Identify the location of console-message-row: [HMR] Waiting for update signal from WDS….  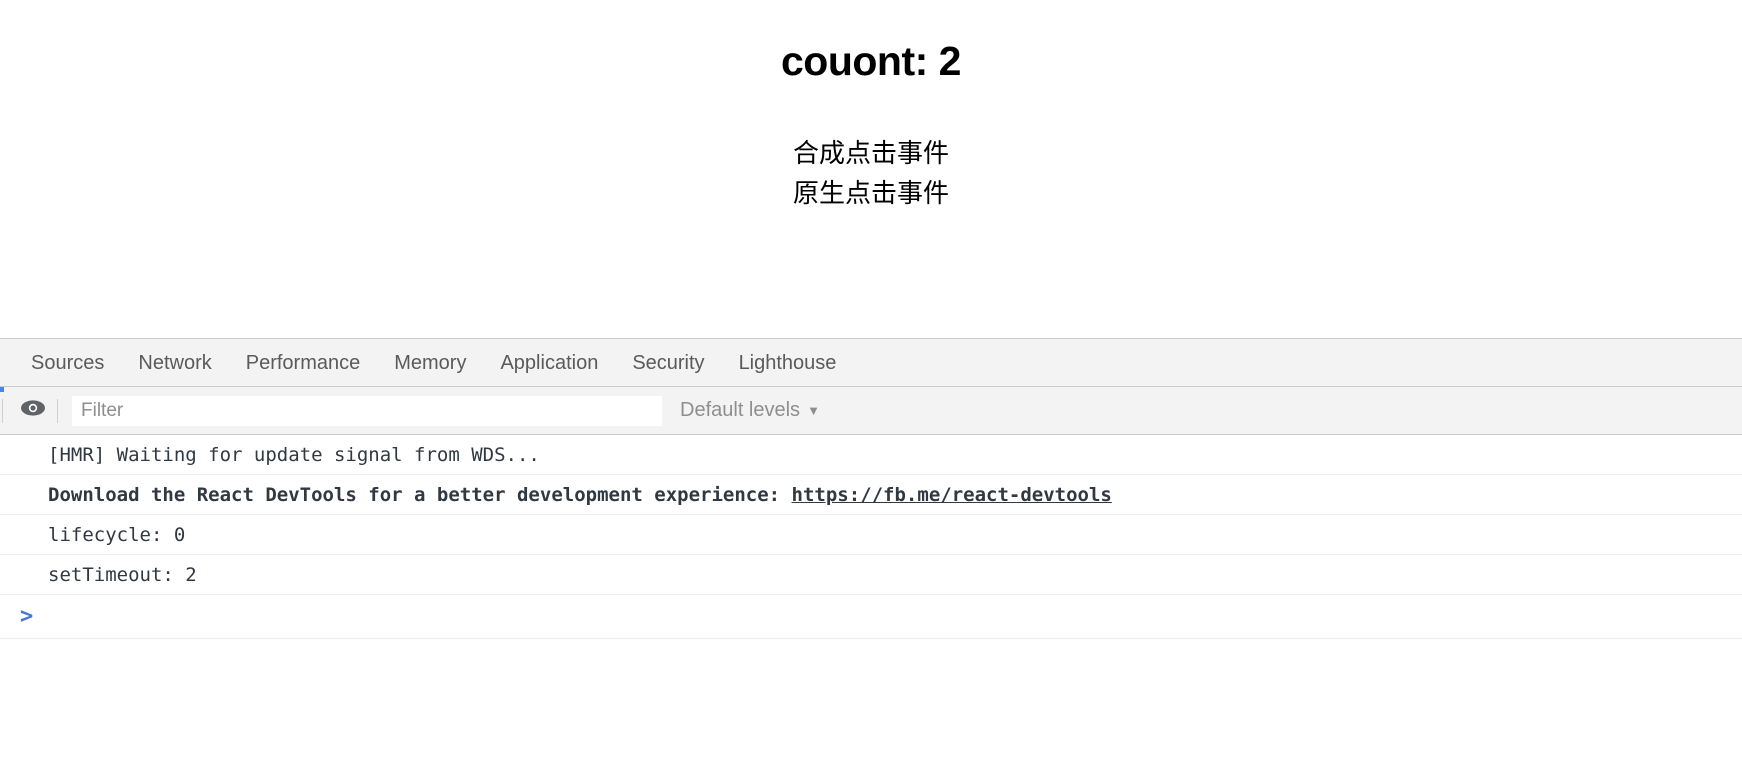
(871, 455).